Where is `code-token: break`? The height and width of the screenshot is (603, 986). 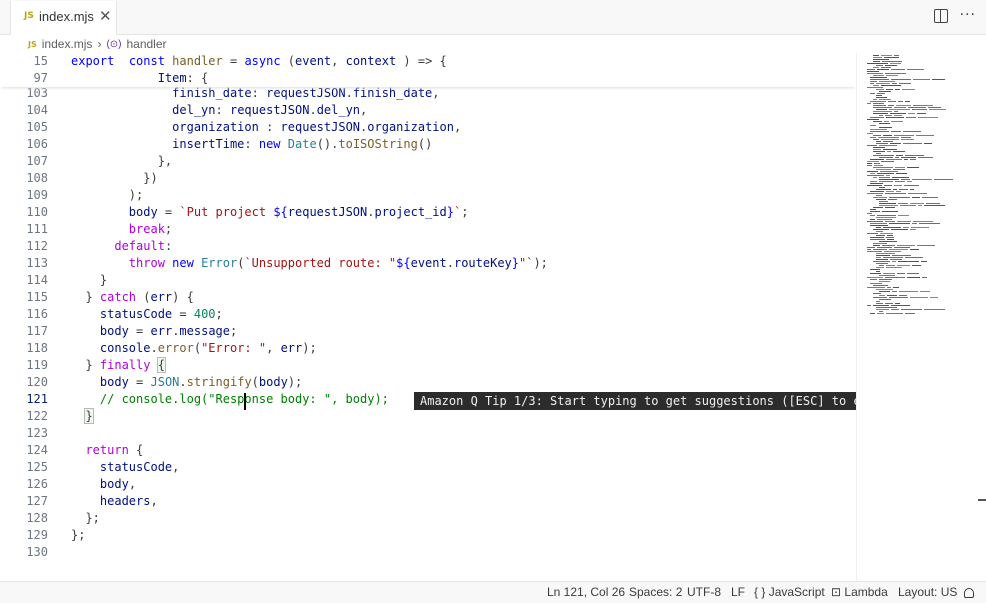 code-token: break is located at coordinates (146, 229).